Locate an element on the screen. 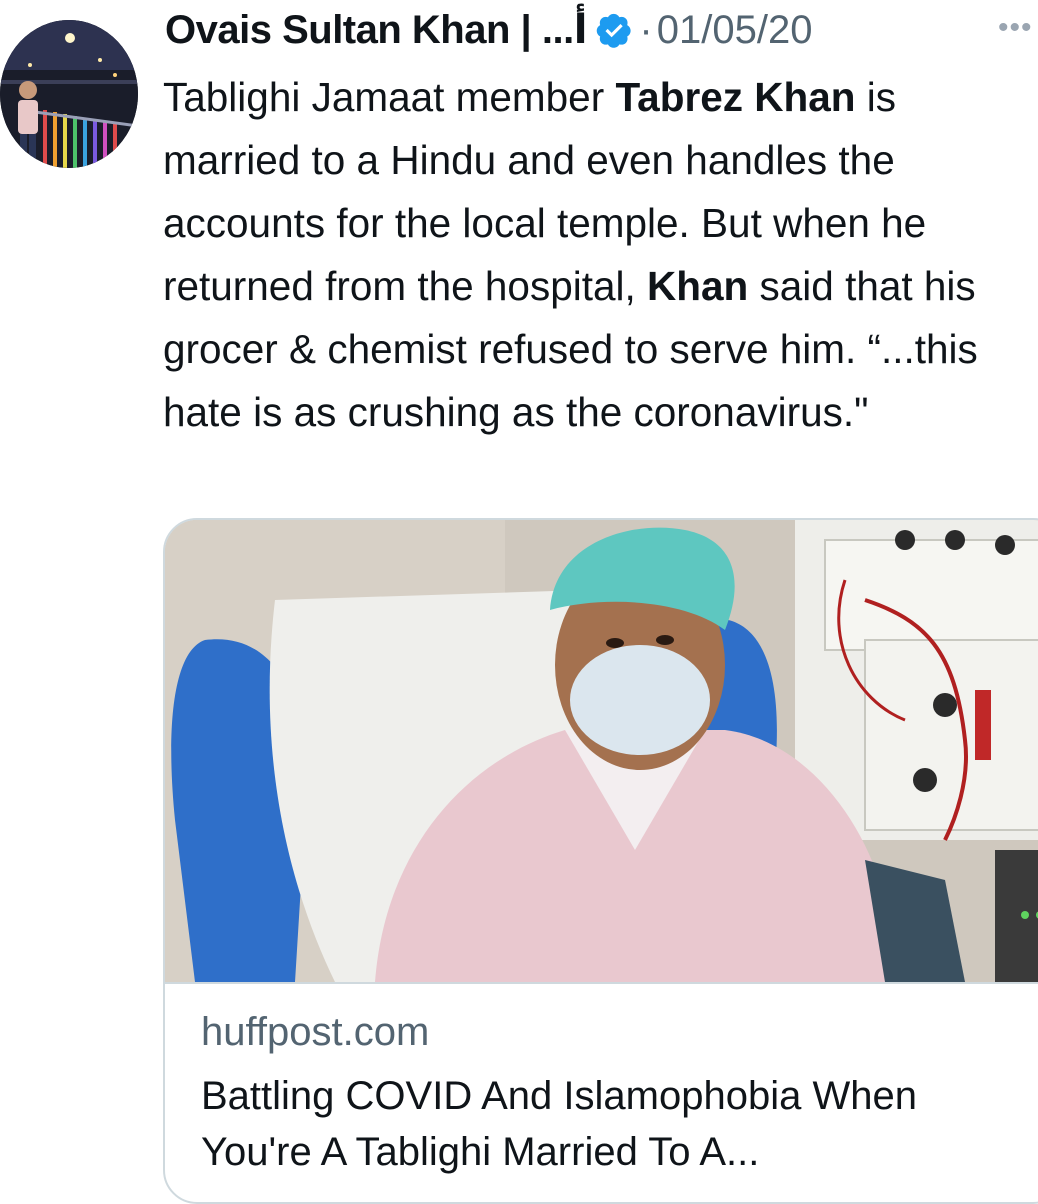 The height and width of the screenshot is (1204, 1038). tweet-timestamp: 01/05/20 is located at coordinates (735, 30).